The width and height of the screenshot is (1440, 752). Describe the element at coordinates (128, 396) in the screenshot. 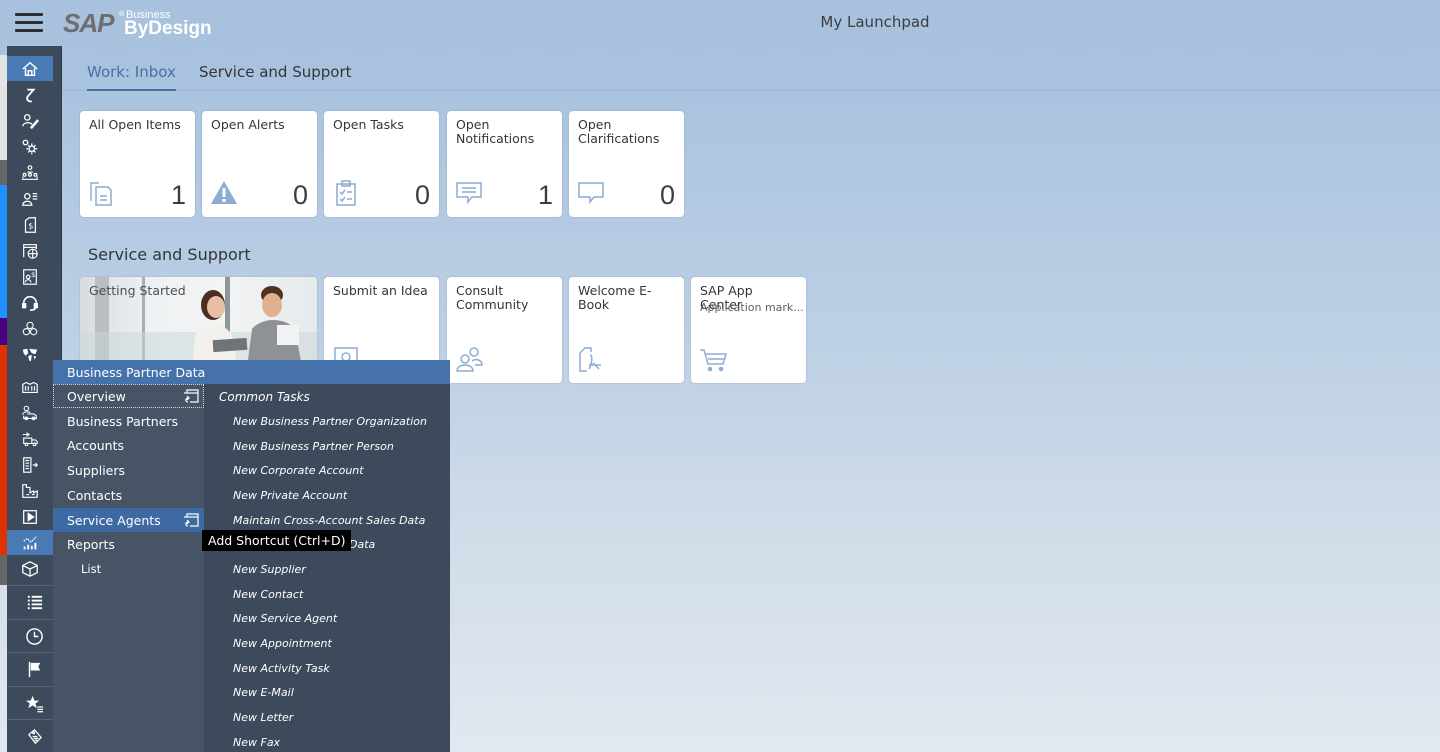

I see `flyout-item-overview: Overview` at that location.